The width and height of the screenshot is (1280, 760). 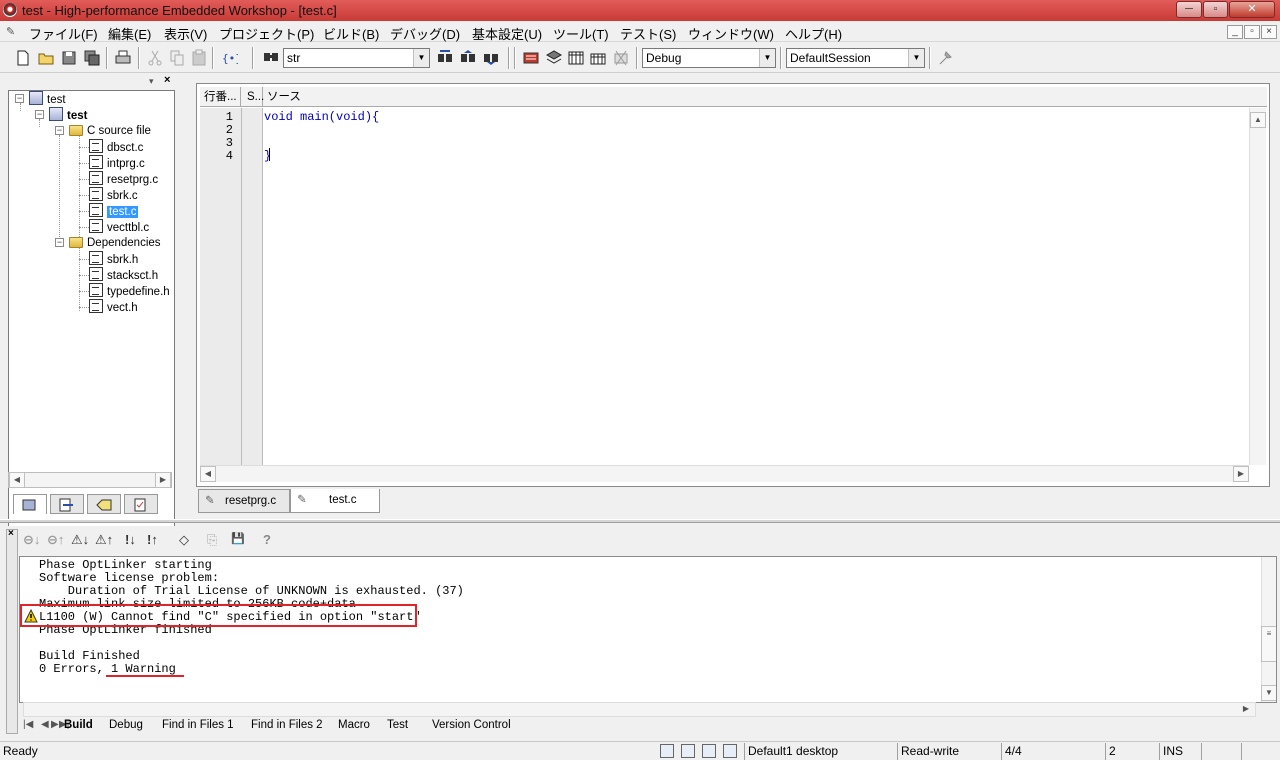 I want to click on cut-icon, so click(x=155, y=58).